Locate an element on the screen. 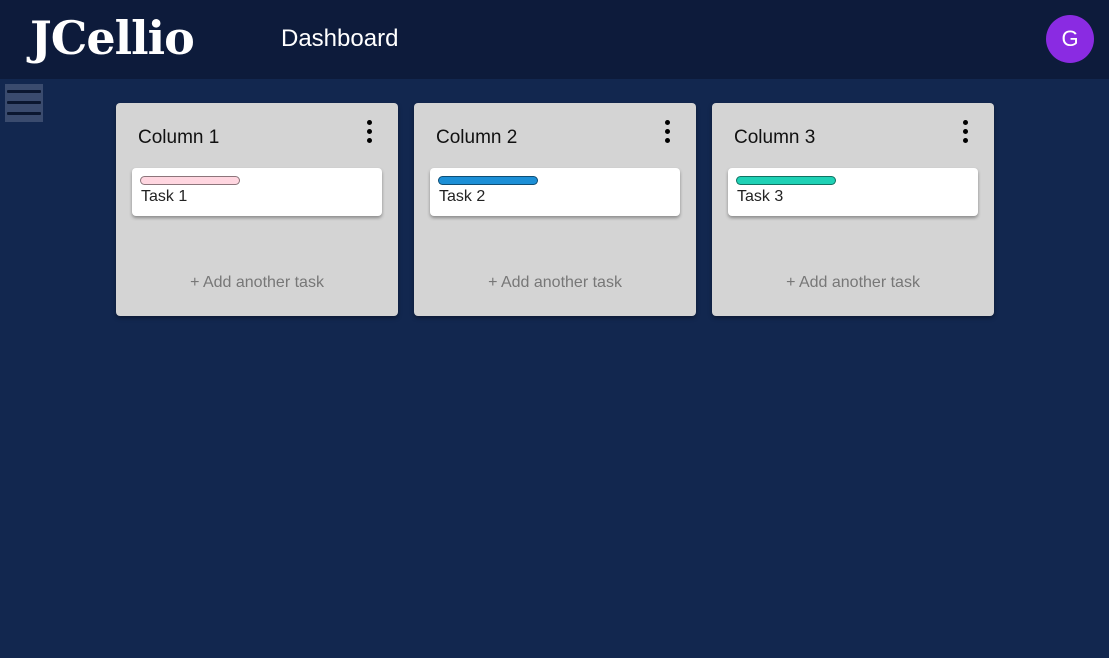  board-column-1: Column 1 Task 1 + Add another task is located at coordinates (257, 209).